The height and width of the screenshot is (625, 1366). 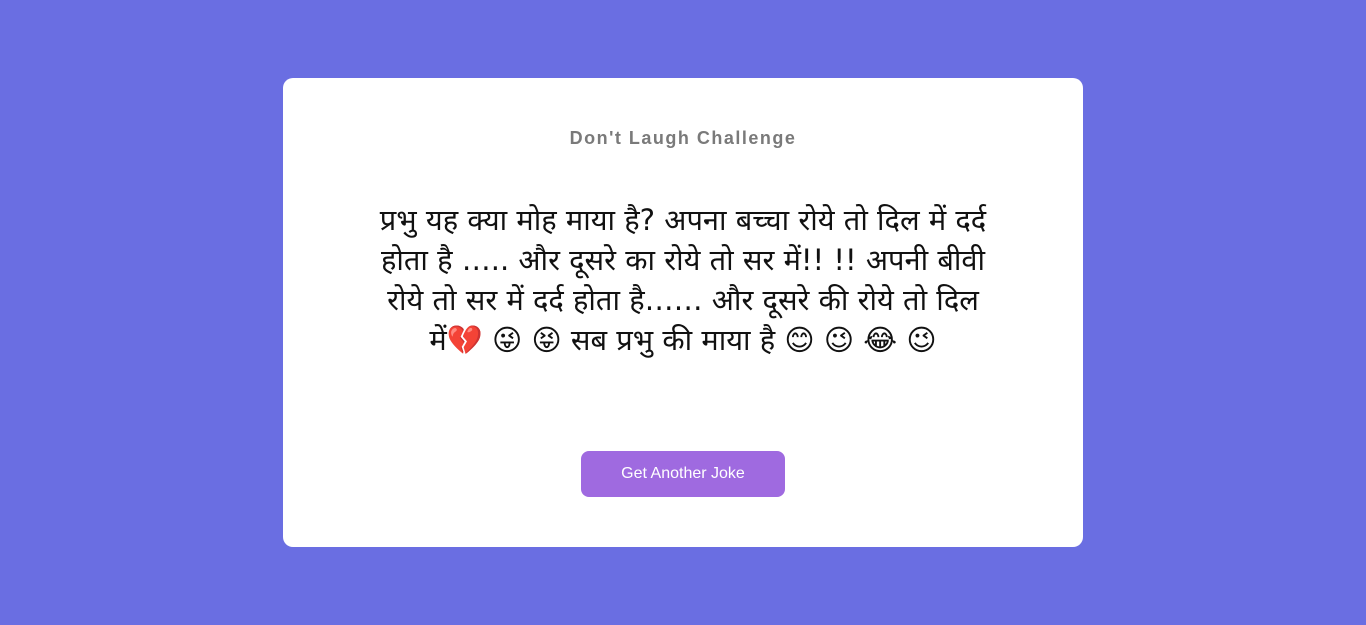 I want to click on card-title: Don't Laugh Challenge, so click(x=683, y=138).